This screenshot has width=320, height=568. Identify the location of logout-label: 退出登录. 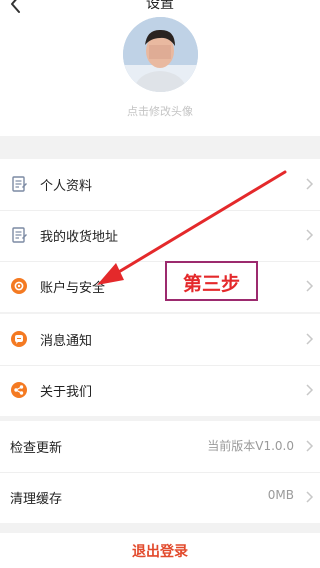
(160, 552).